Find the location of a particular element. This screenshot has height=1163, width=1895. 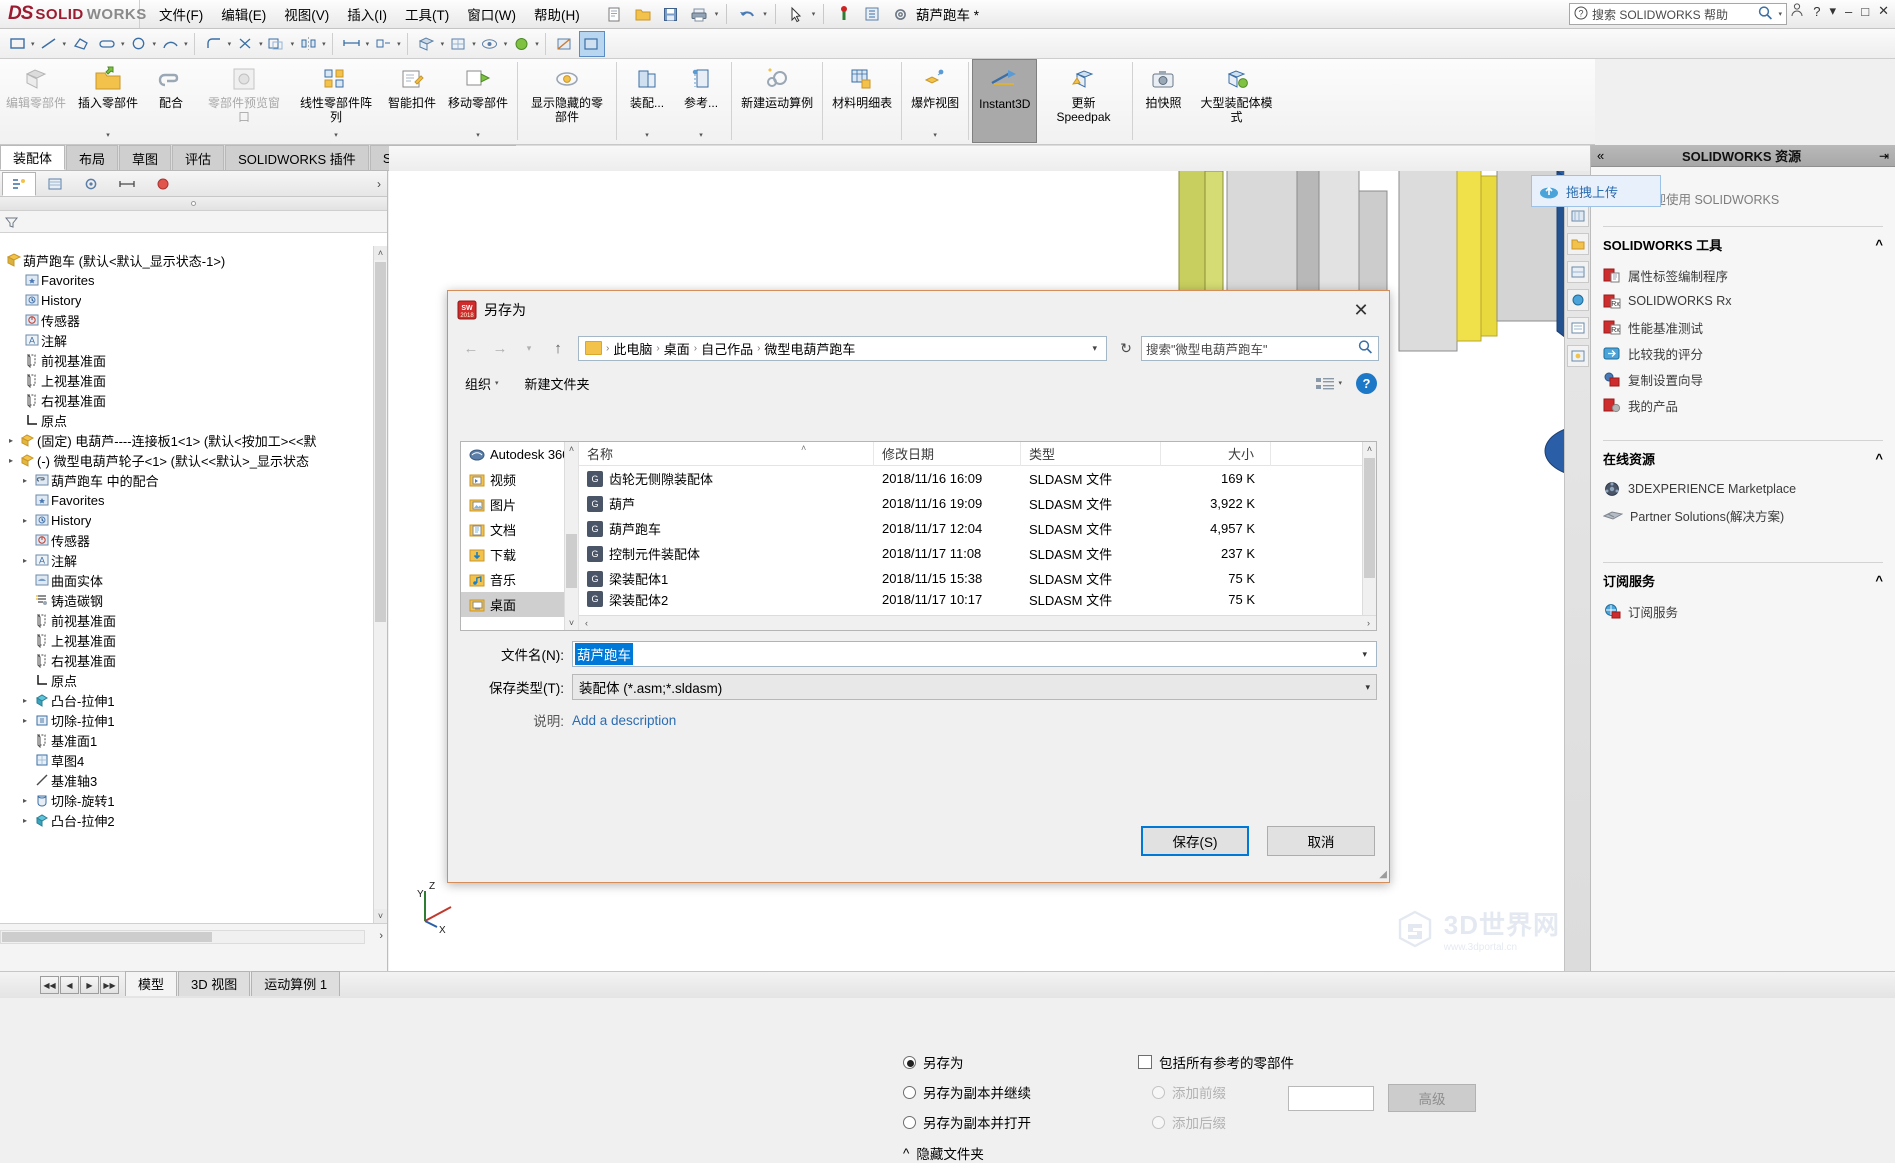

item-subscription-services: 订阅服务 is located at coordinates (1743, 611).